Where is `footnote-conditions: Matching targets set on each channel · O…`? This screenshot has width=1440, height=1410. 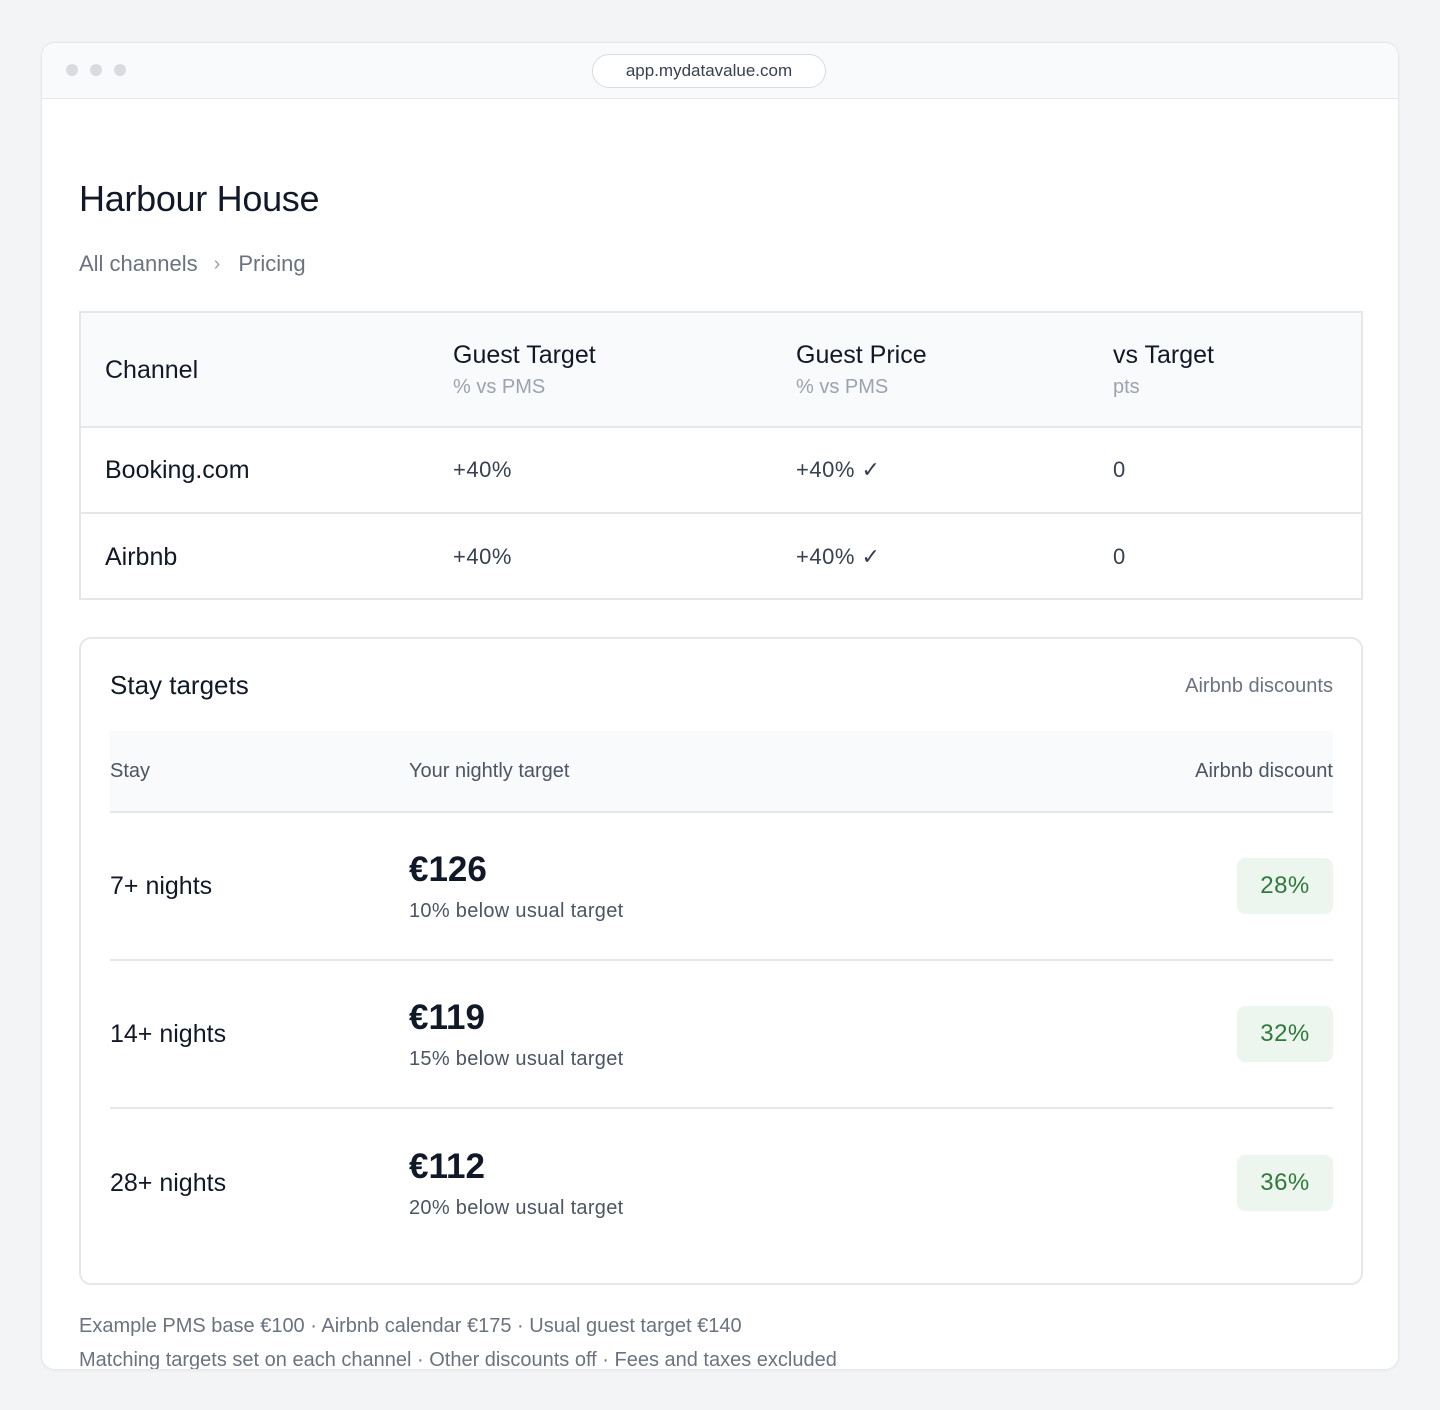
footnote-conditions: Matching targets set on each channel · O… is located at coordinates (458, 1359).